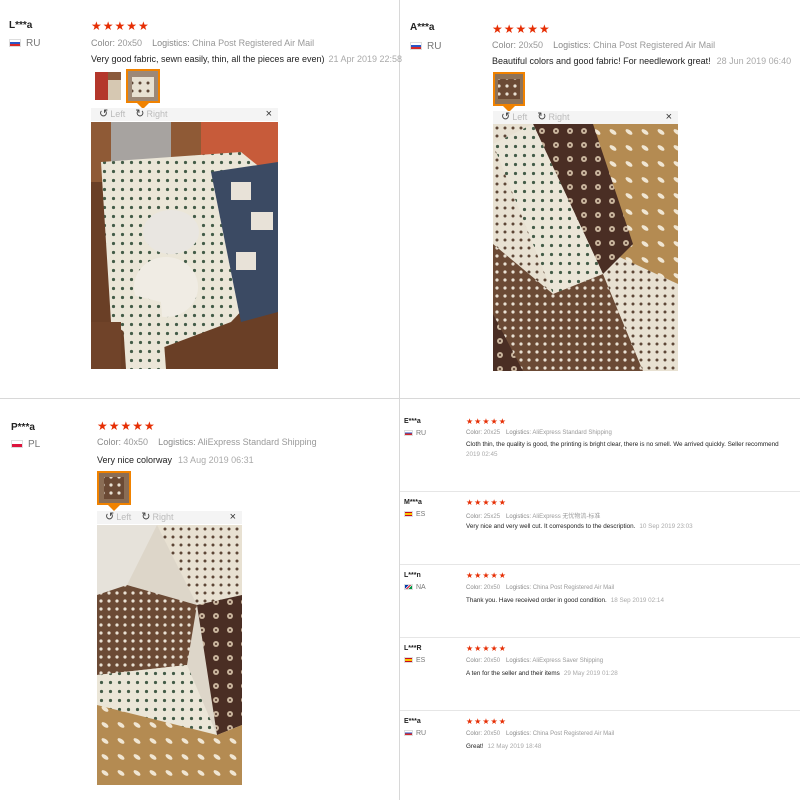 The image size is (800, 800). What do you see at coordinates (413, 502) in the screenshot?
I see `reviewer-name: M***a` at bounding box center [413, 502].